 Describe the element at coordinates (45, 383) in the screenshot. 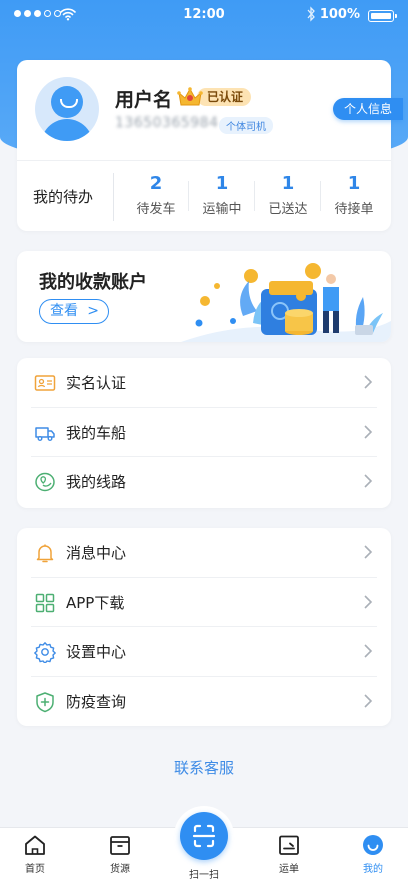

I see `id-card-icon` at that location.